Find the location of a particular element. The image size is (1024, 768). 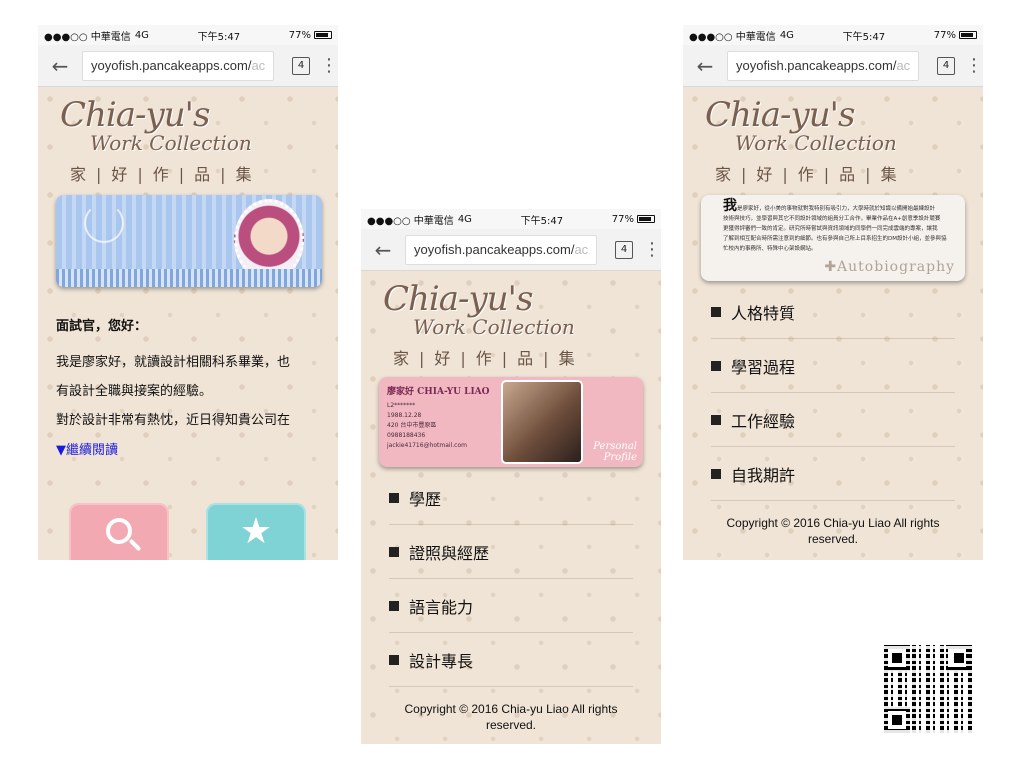

menu-item-label: 人格特質 is located at coordinates (763, 313).